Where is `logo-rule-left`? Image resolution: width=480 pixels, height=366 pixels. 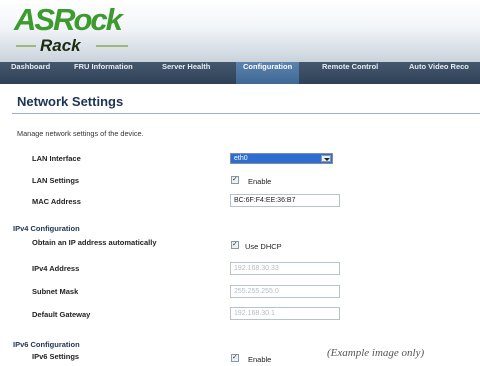 logo-rule-left is located at coordinates (26, 46).